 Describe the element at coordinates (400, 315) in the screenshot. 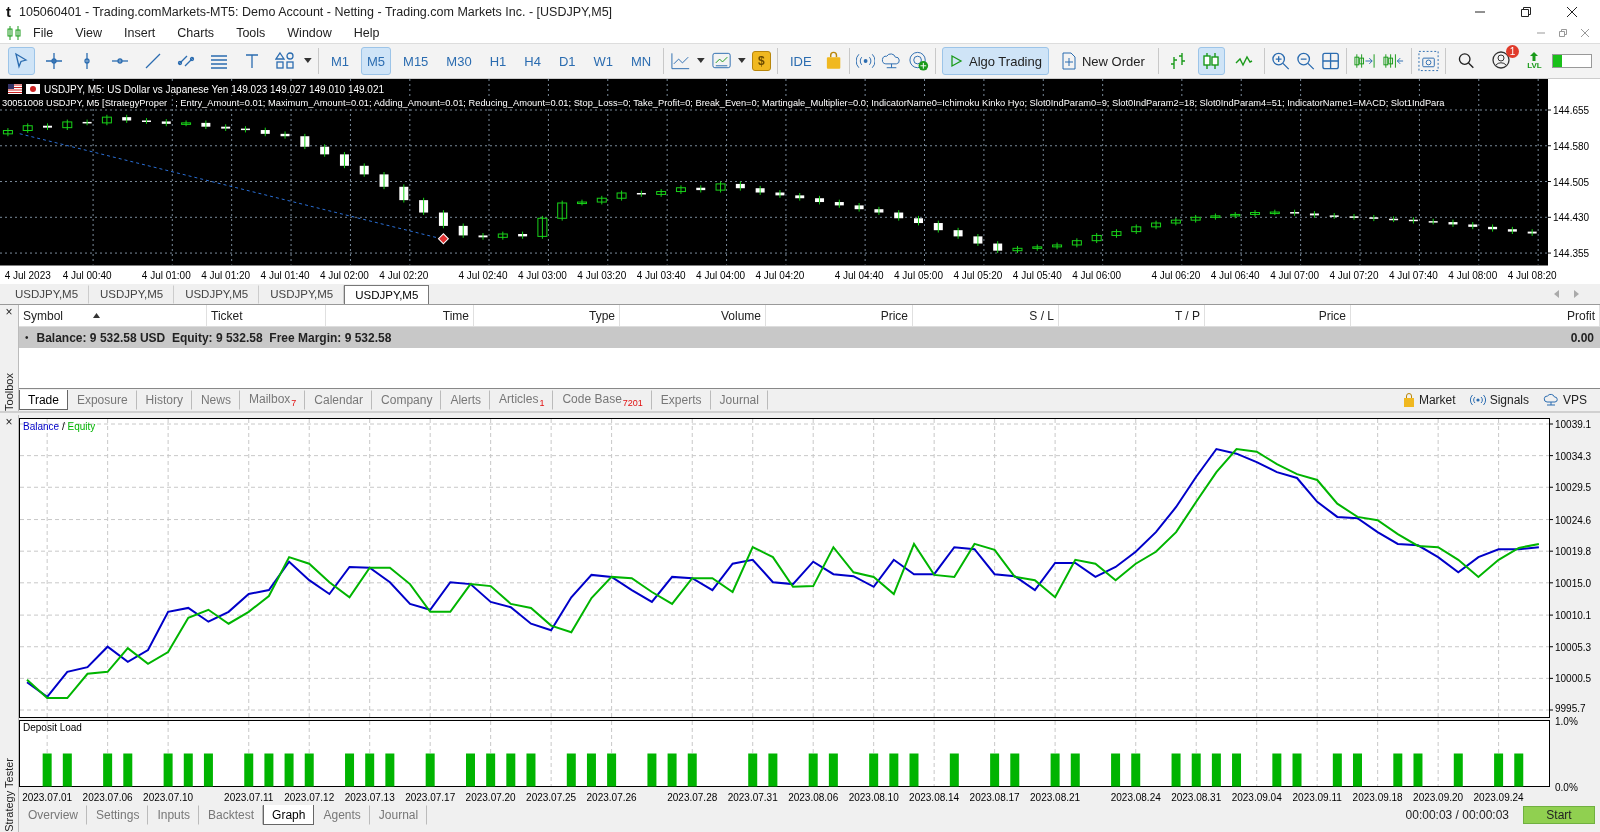

I see `column-header: Time` at that location.